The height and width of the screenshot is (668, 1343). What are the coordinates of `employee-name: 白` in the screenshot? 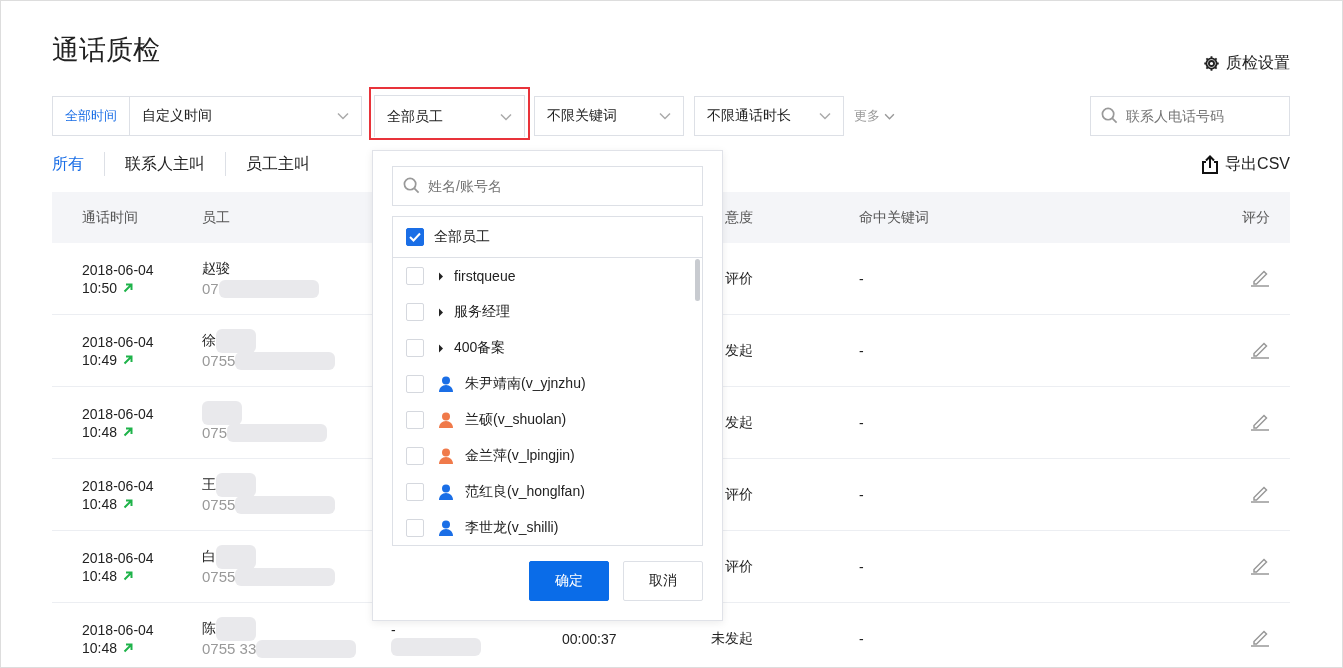 It's located at (209, 556).